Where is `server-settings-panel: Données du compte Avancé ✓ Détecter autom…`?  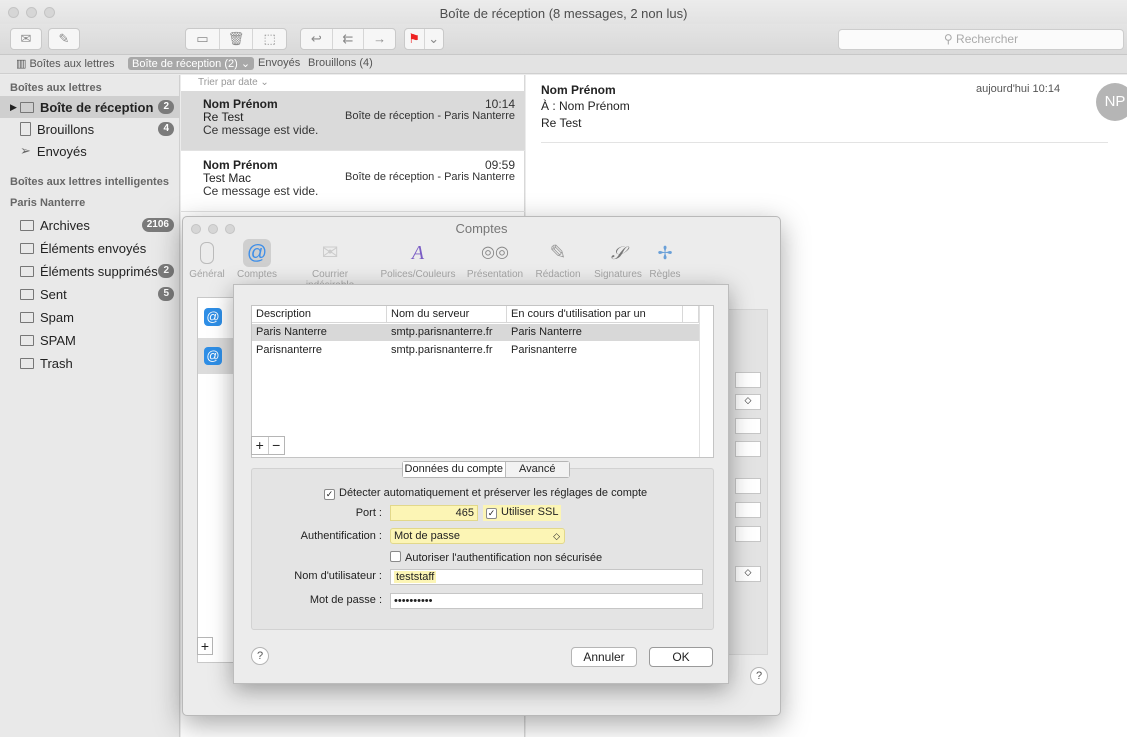
server-settings-panel: Données du compte Avancé ✓ Détecter autom… is located at coordinates (482, 545).